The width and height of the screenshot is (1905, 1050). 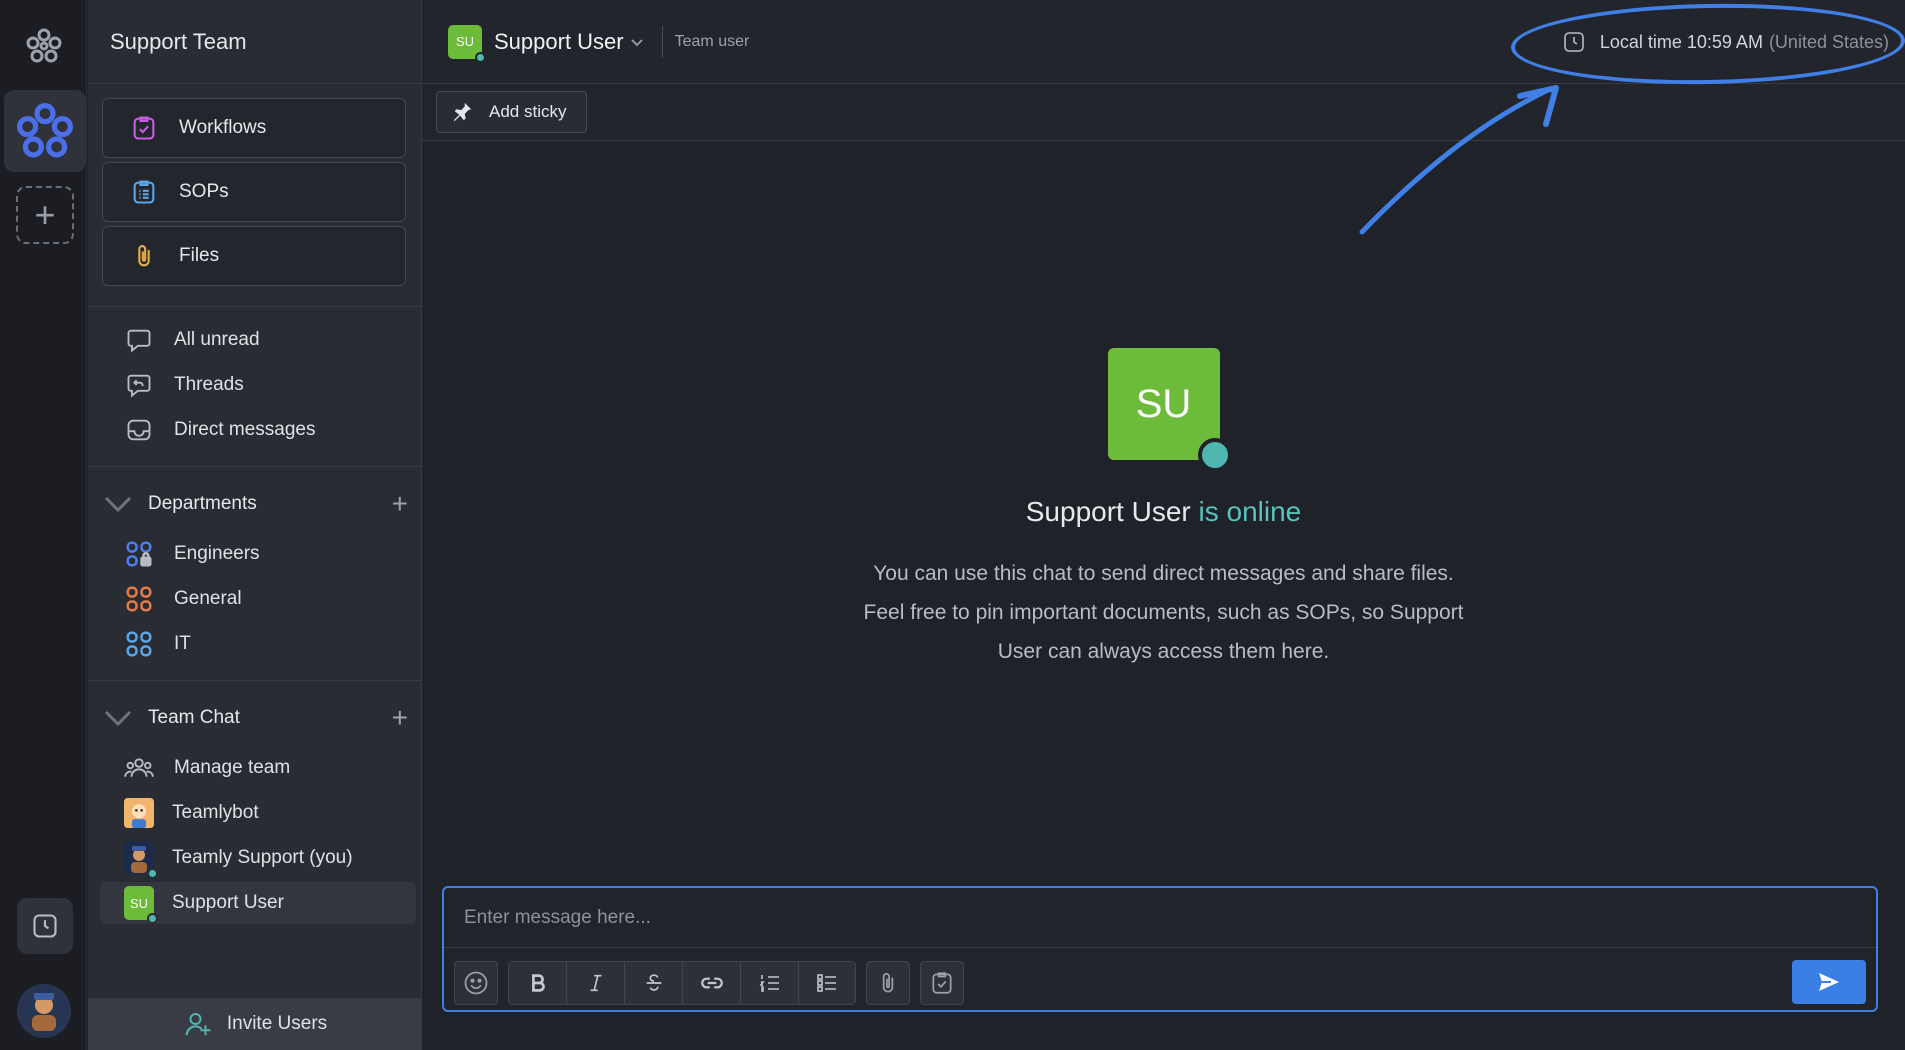 What do you see at coordinates (232, 767) in the screenshot?
I see `chat-label: Manage team` at bounding box center [232, 767].